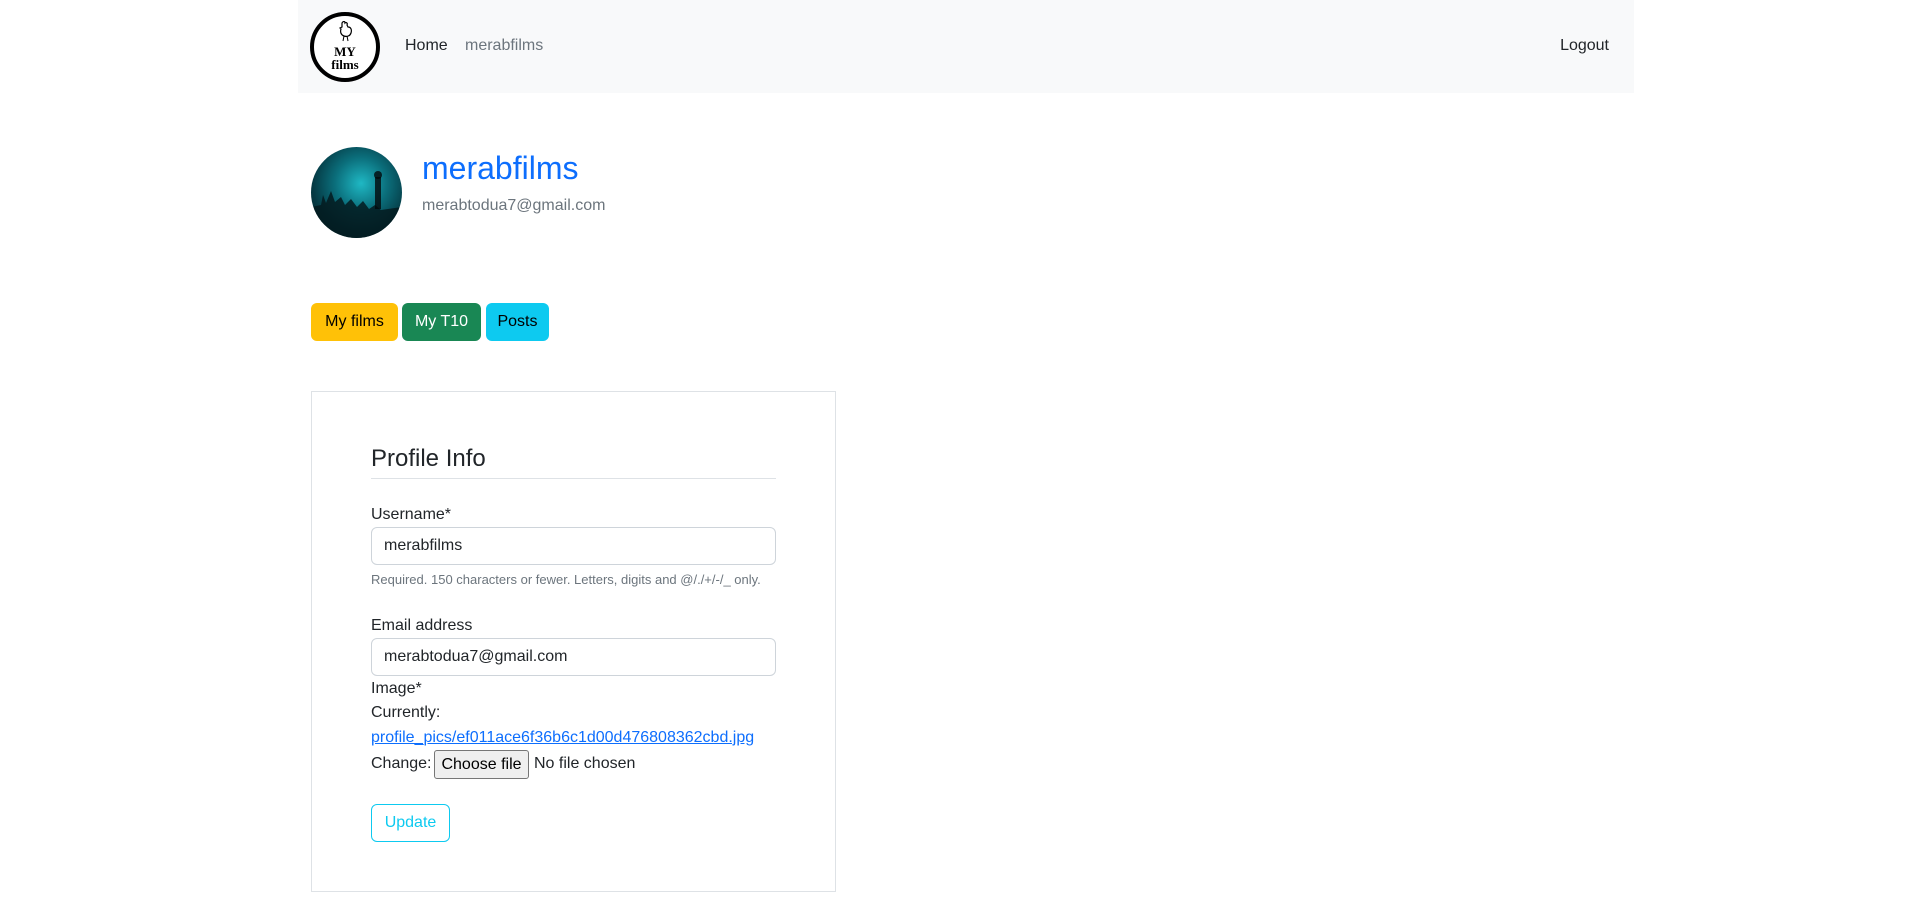 The image size is (1912, 913). I want to click on email-label: Email address, so click(422, 625).